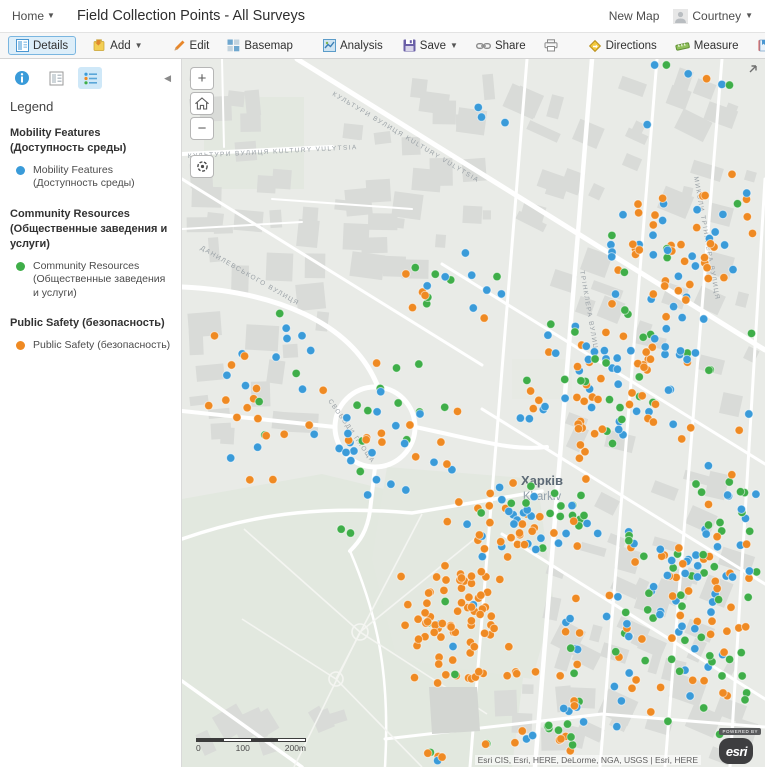 The image size is (765, 767). What do you see at coordinates (22, 78) in the screenshot?
I see `about-tab` at bounding box center [22, 78].